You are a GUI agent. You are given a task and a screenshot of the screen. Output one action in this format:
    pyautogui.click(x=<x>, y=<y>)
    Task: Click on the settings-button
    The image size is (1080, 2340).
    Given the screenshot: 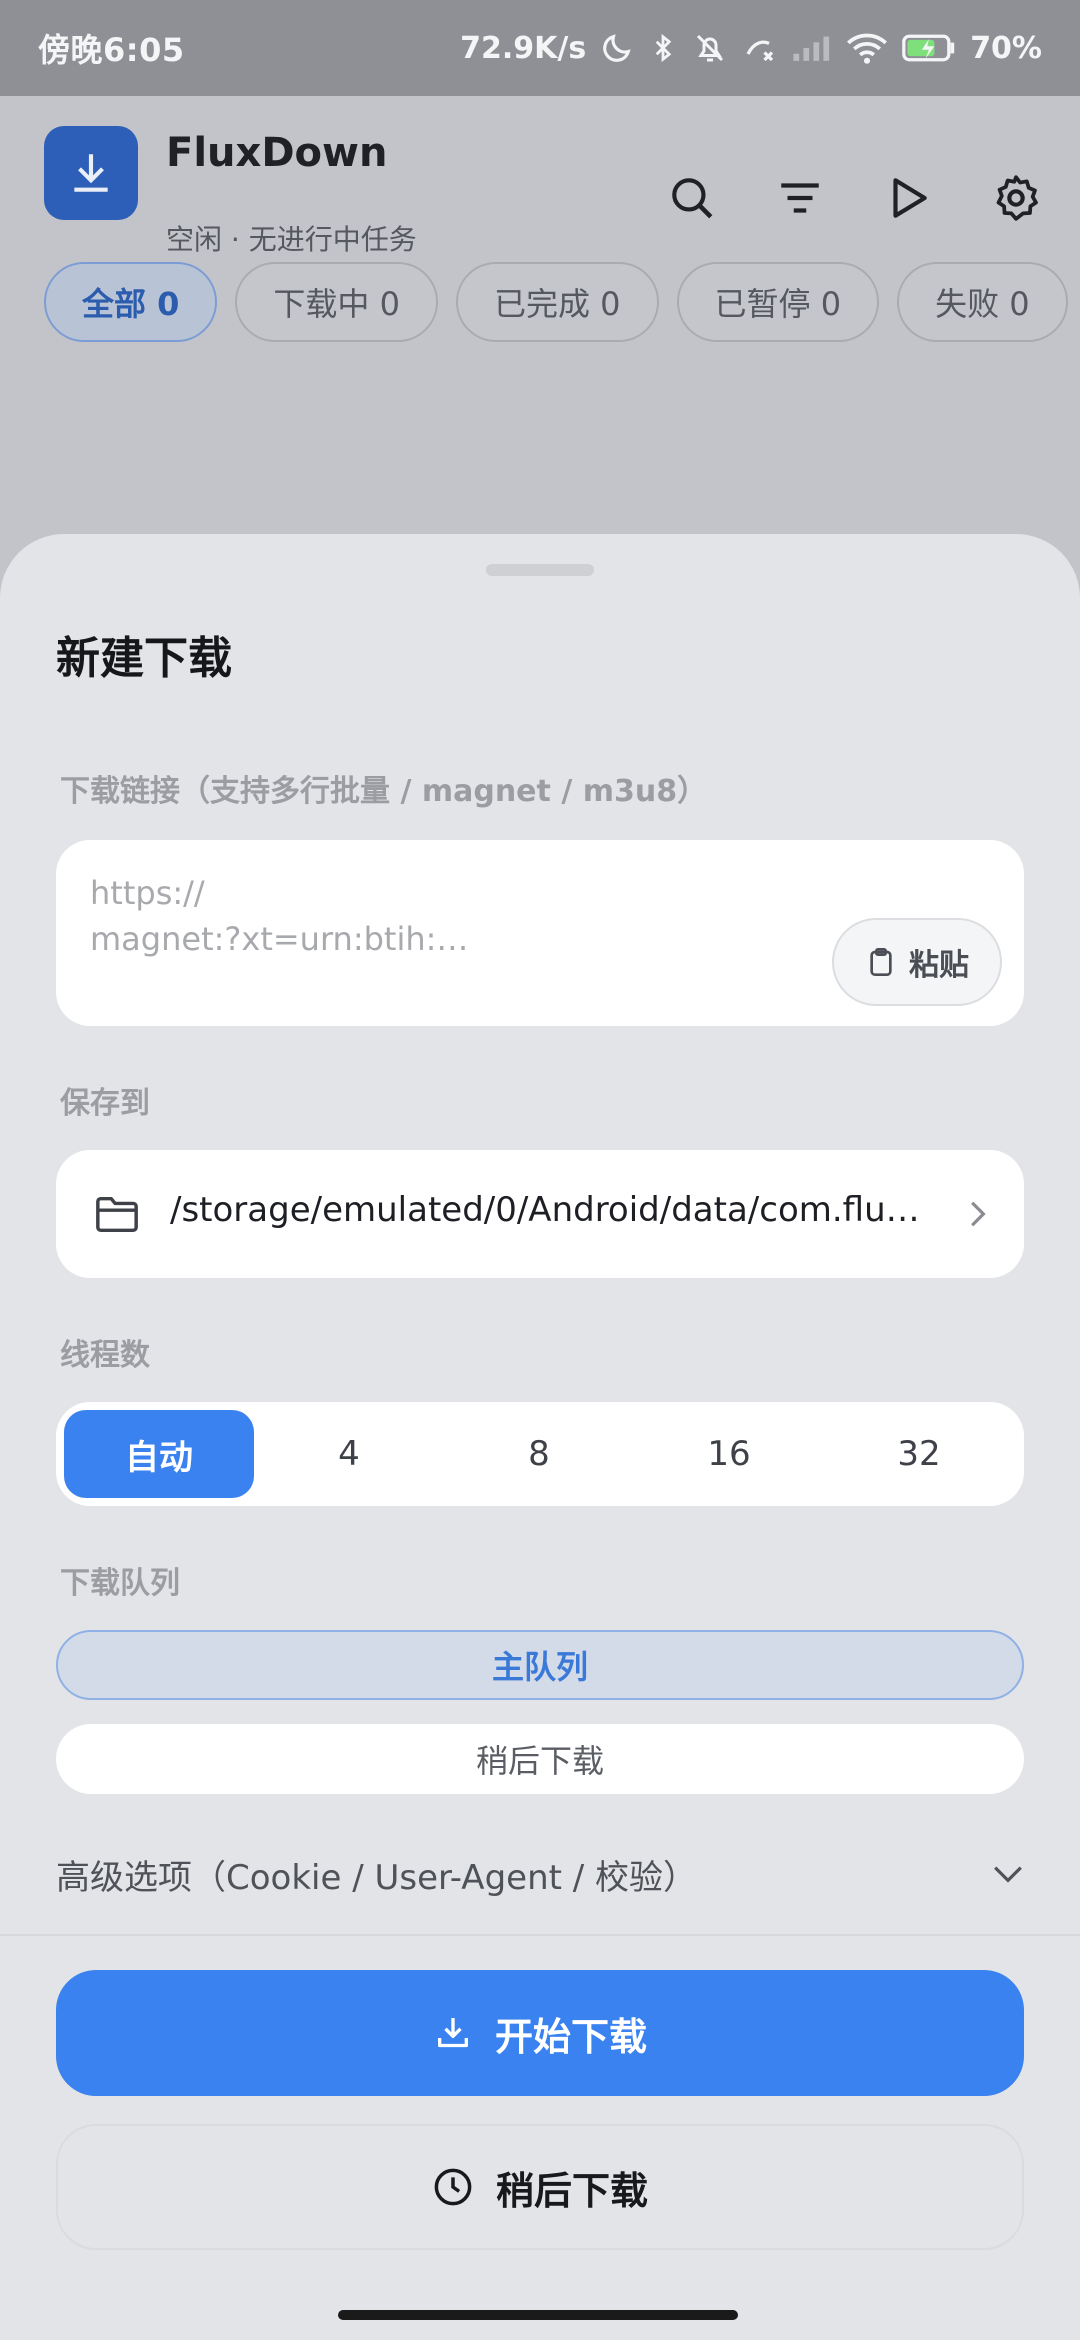 What is the action you would take?
    pyautogui.click(x=1016, y=198)
    